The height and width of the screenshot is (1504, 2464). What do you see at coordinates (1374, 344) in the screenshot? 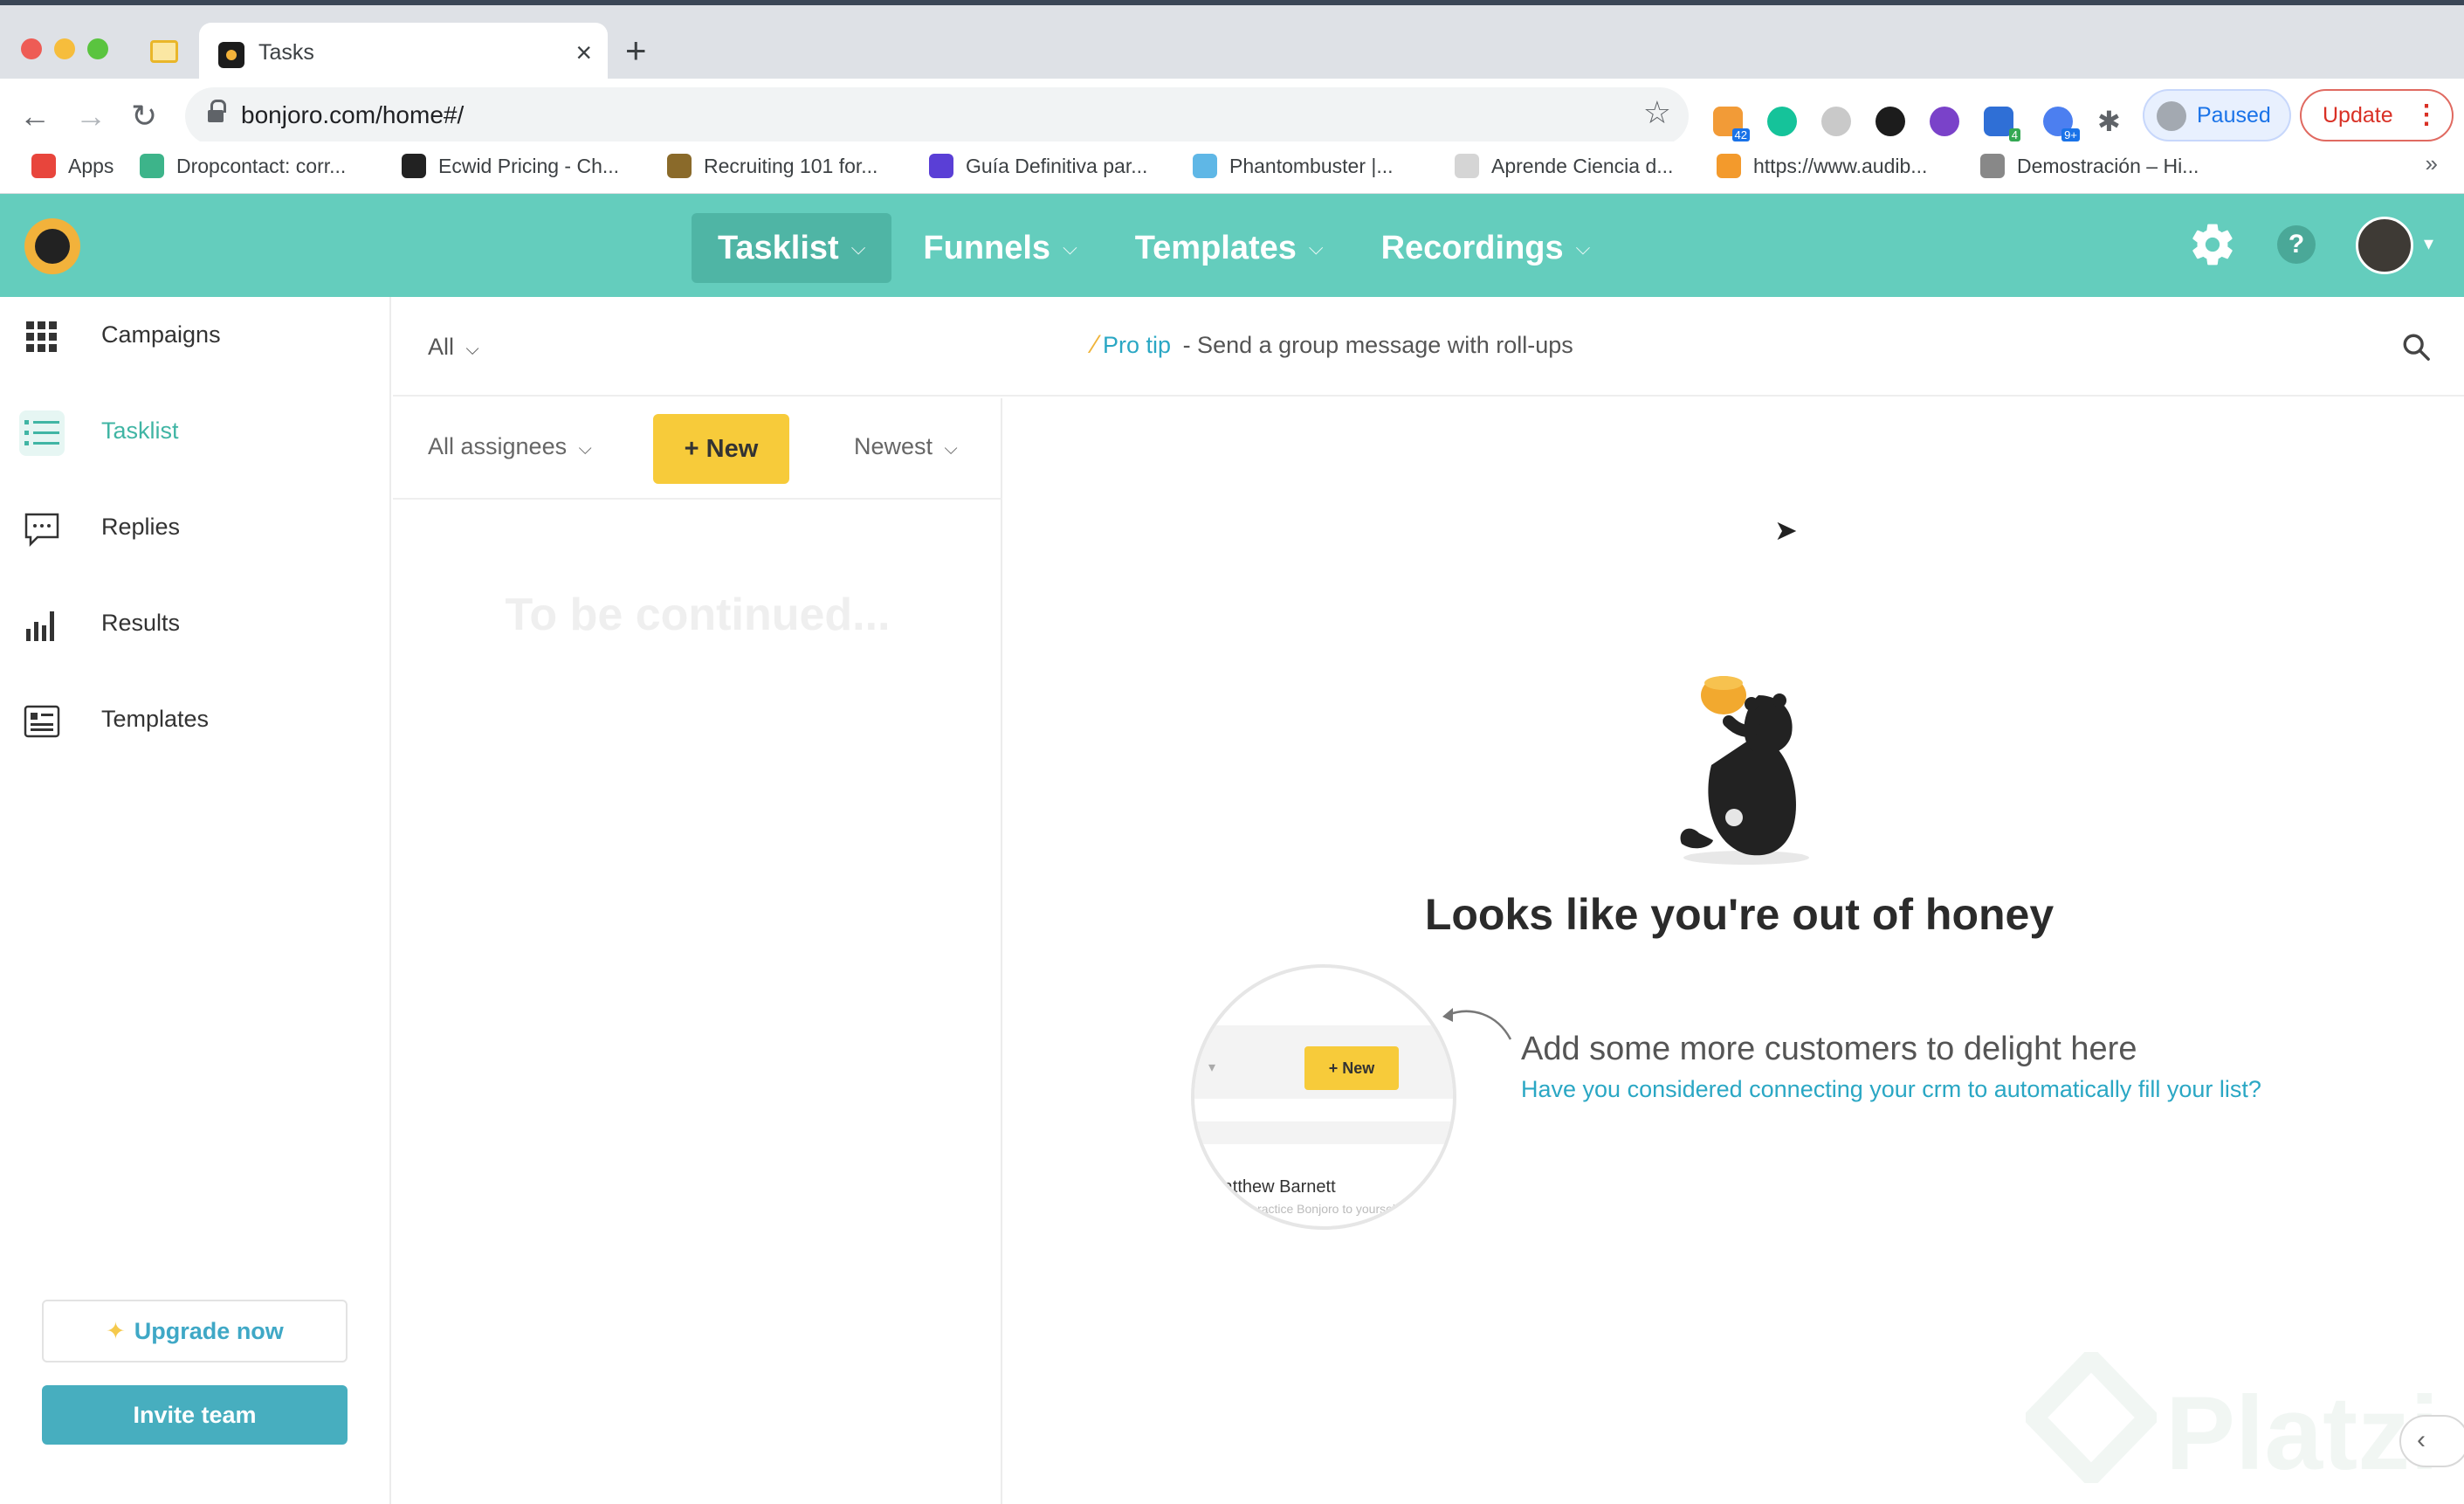
I see `pro-tip-text: - Send a group message with roll-ups` at bounding box center [1374, 344].